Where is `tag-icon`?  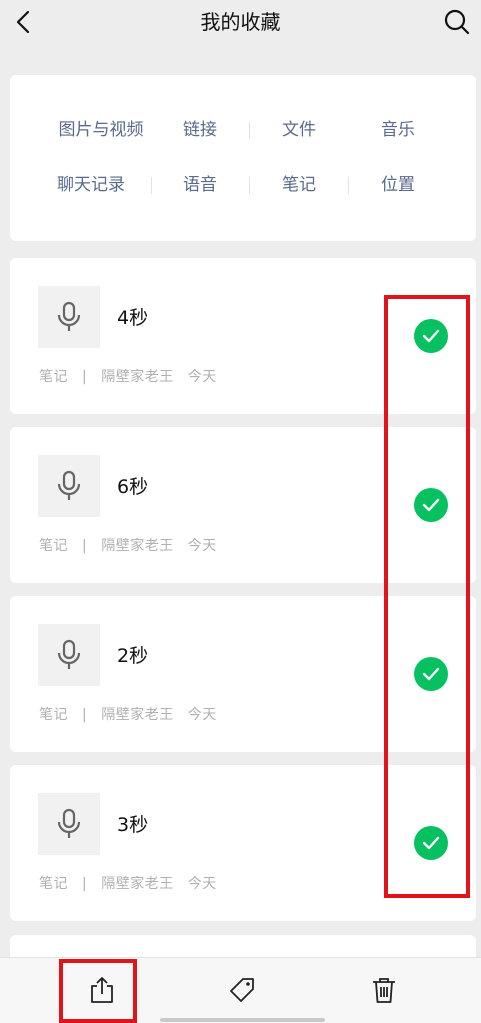 tag-icon is located at coordinates (242, 990).